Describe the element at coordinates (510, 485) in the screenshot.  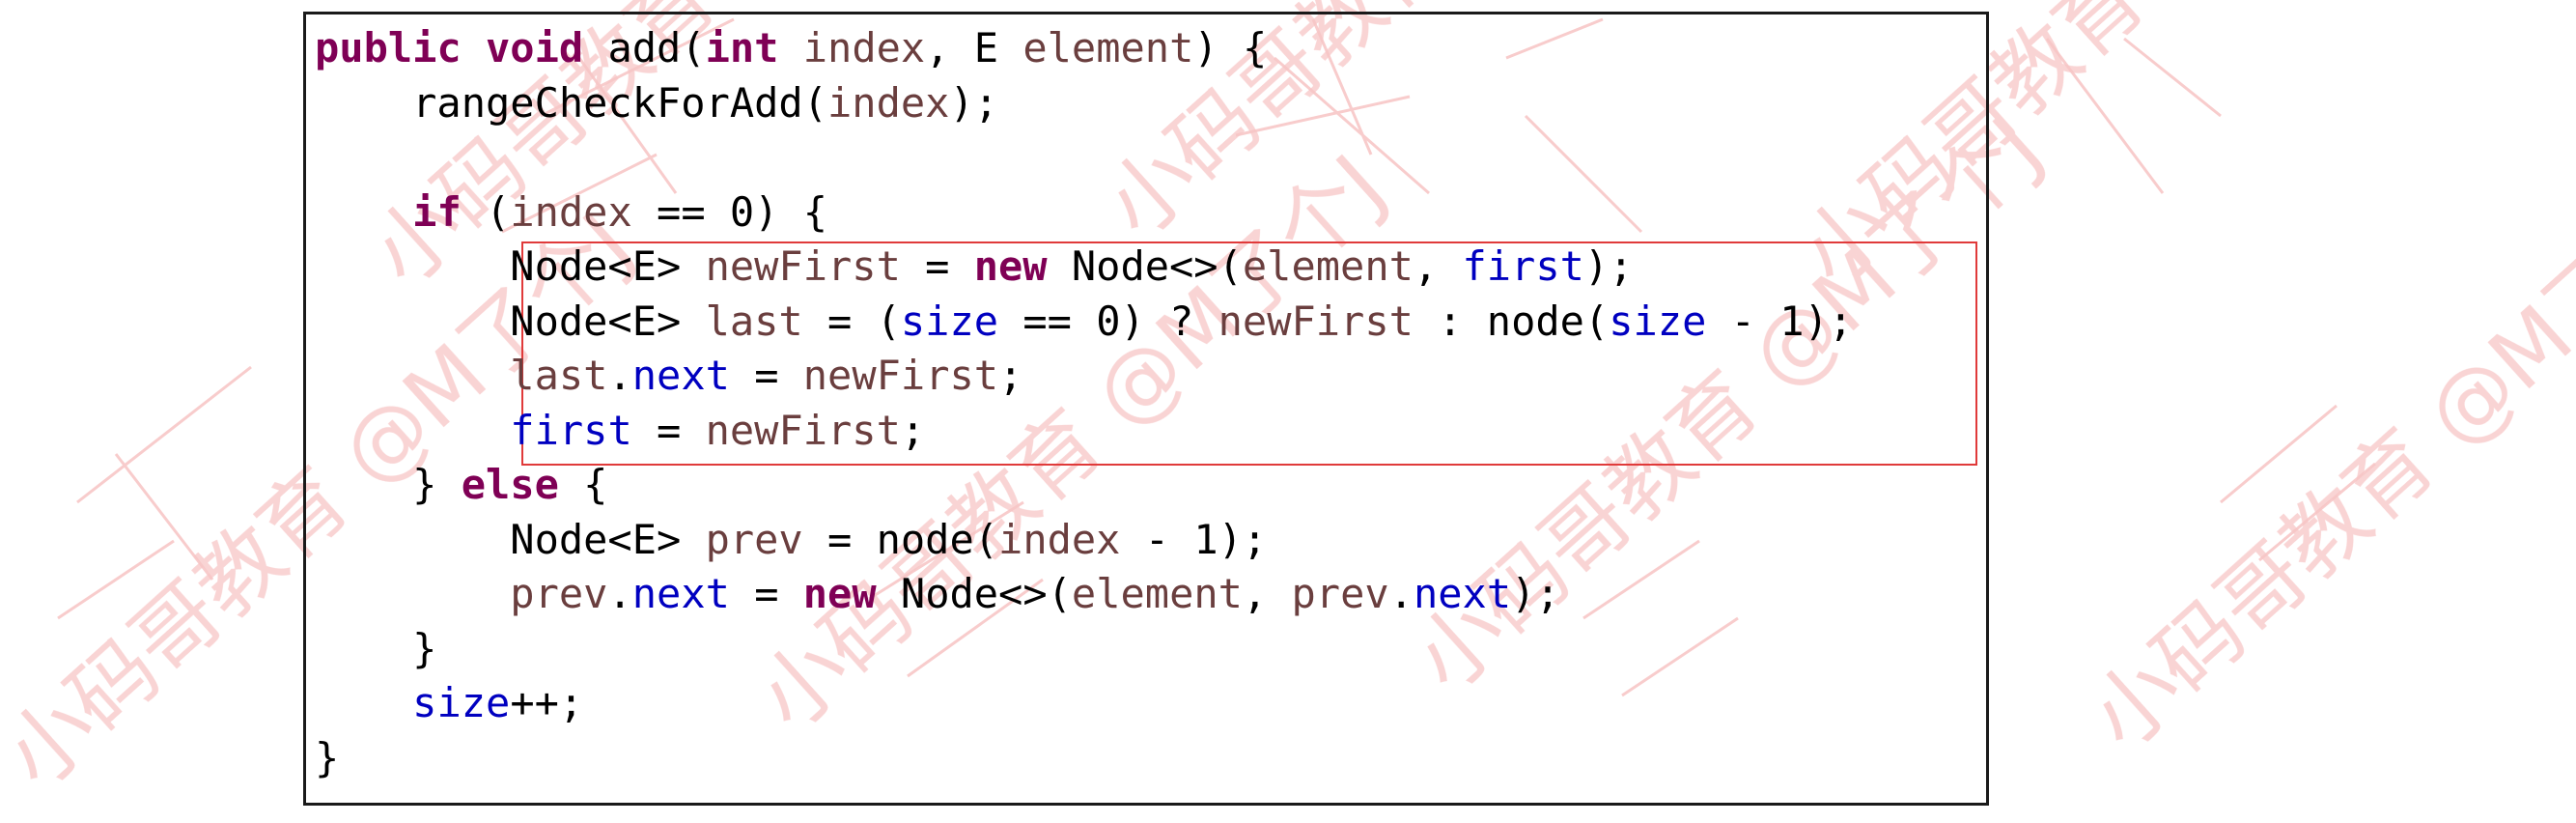
I see `code-token: else` at that location.